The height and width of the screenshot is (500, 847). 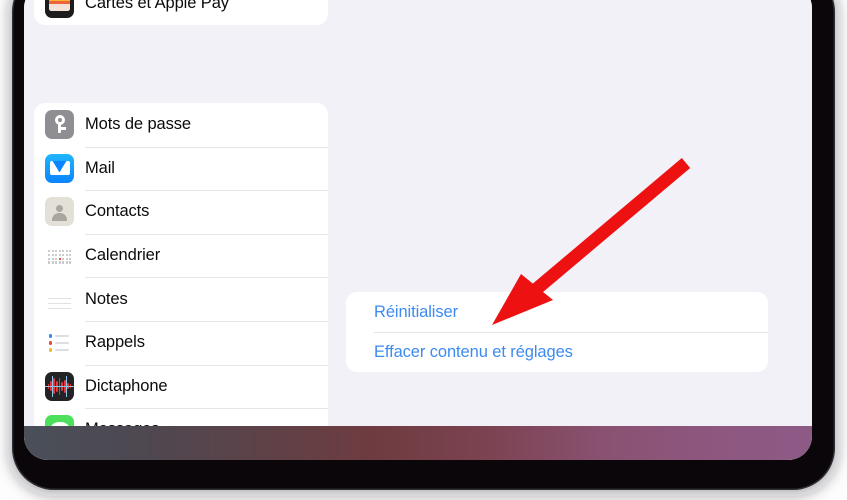 I want to click on contacts-icon, so click(x=59, y=212).